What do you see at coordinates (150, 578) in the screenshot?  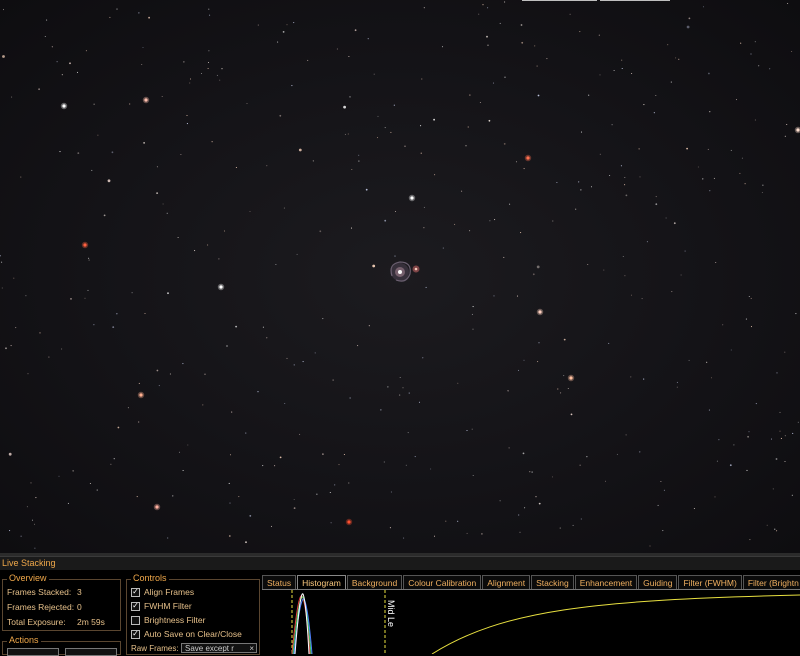 I see `controls-title: Controls` at bounding box center [150, 578].